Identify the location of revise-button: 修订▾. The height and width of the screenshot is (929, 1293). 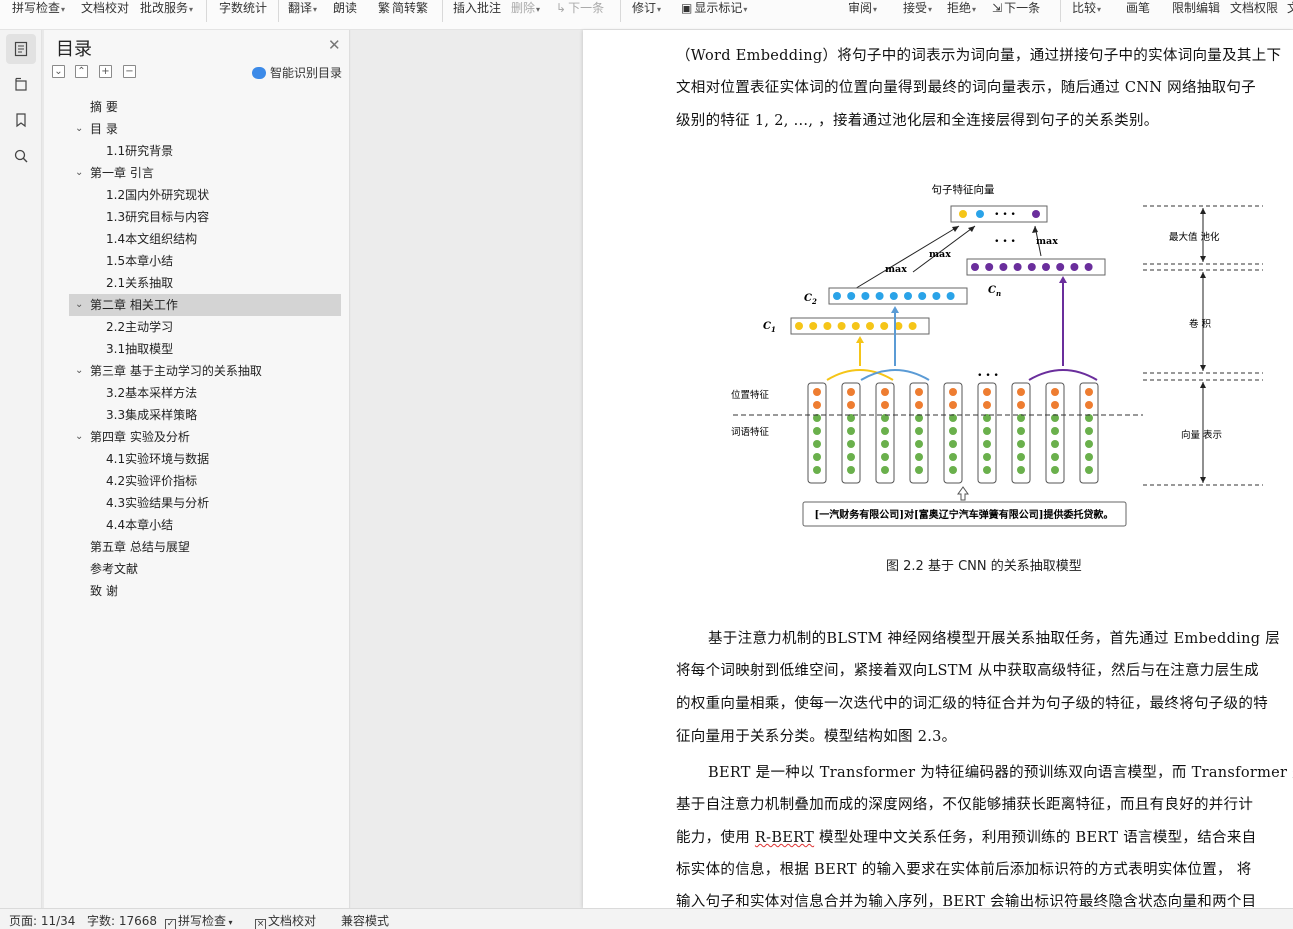
(646, 8).